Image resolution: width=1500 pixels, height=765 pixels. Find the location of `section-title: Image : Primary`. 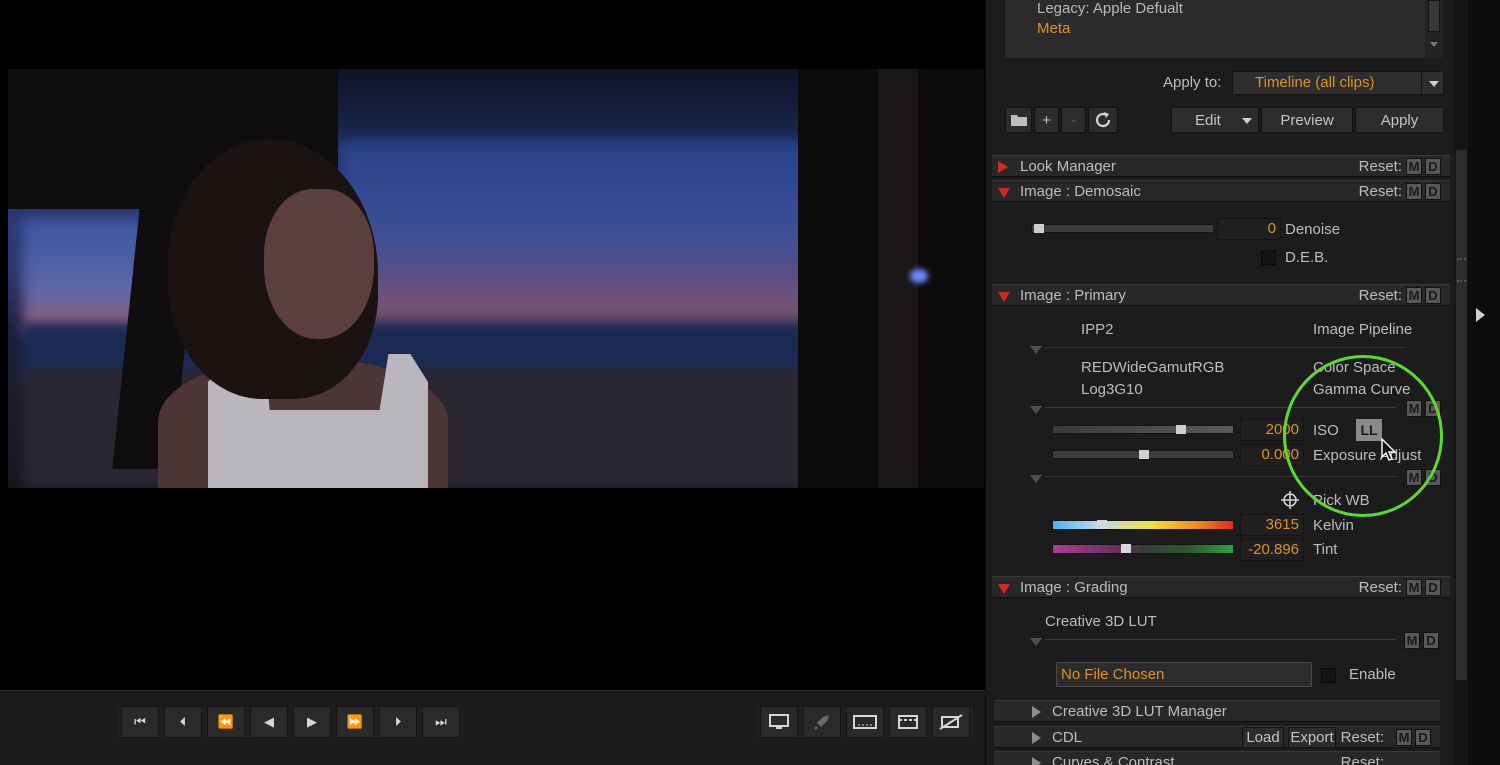

section-title: Image : Primary is located at coordinates (1073, 295).